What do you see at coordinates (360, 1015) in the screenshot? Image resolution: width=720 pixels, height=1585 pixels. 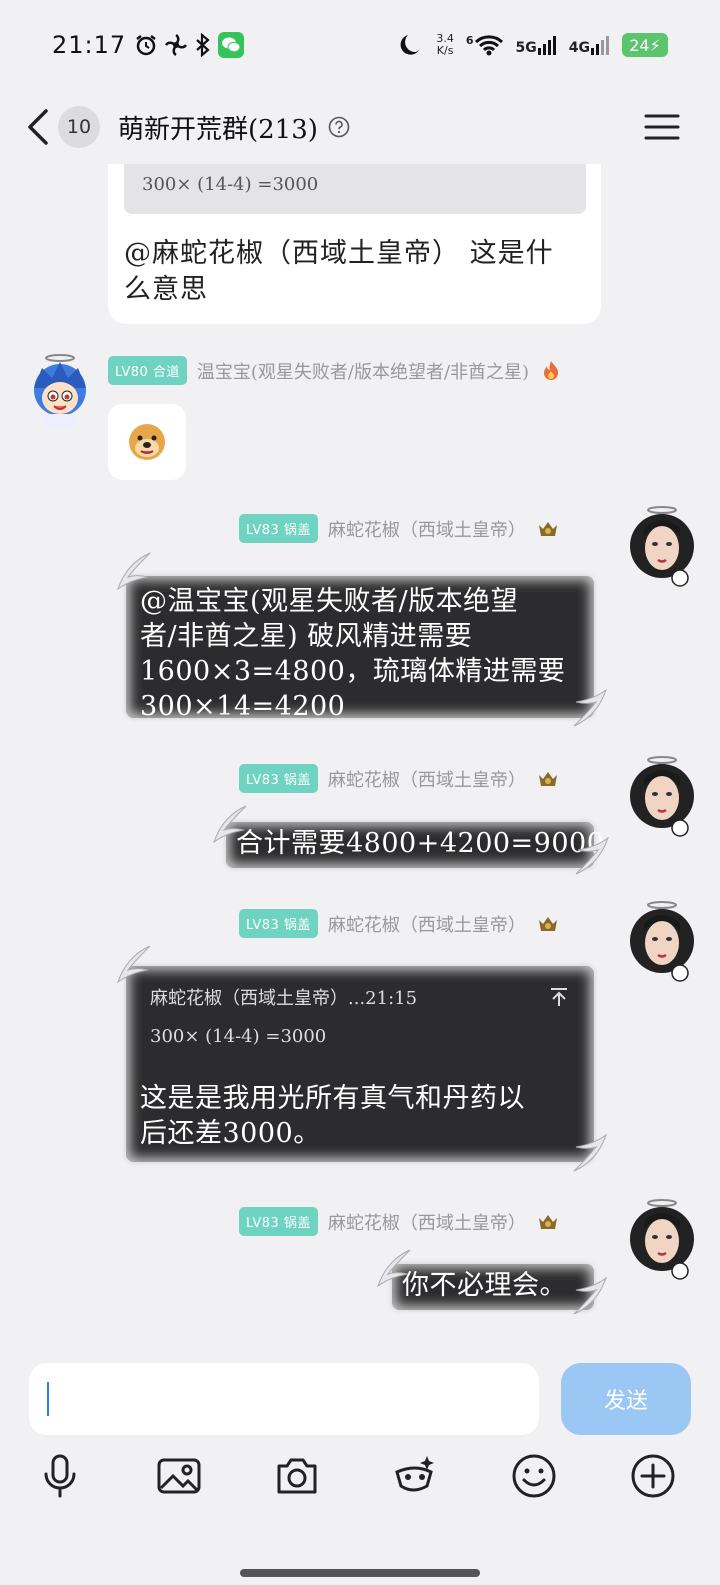 I see `quoted-message: 麻蛇花椒（西域土皇帝）...21:15 300× (14-4) =3000` at bounding box center [360, 1015].